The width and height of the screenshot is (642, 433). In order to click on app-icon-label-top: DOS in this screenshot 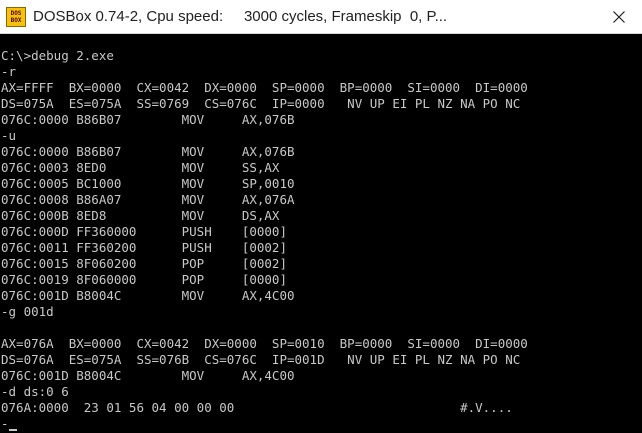, I will do `click(16, 13)`.